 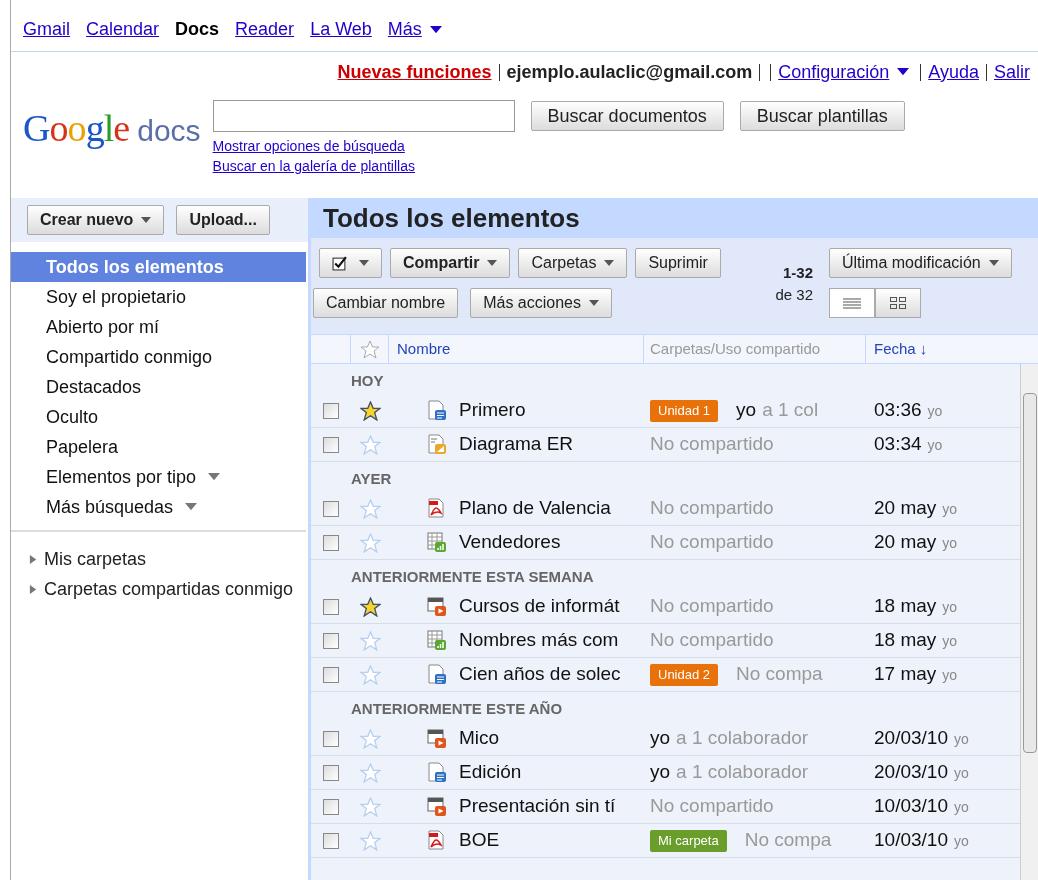 What do you see at coordinates (539, 606) in the screenshot?
I see `document-link: Cursos de informát` at bounding box center [539, 606].